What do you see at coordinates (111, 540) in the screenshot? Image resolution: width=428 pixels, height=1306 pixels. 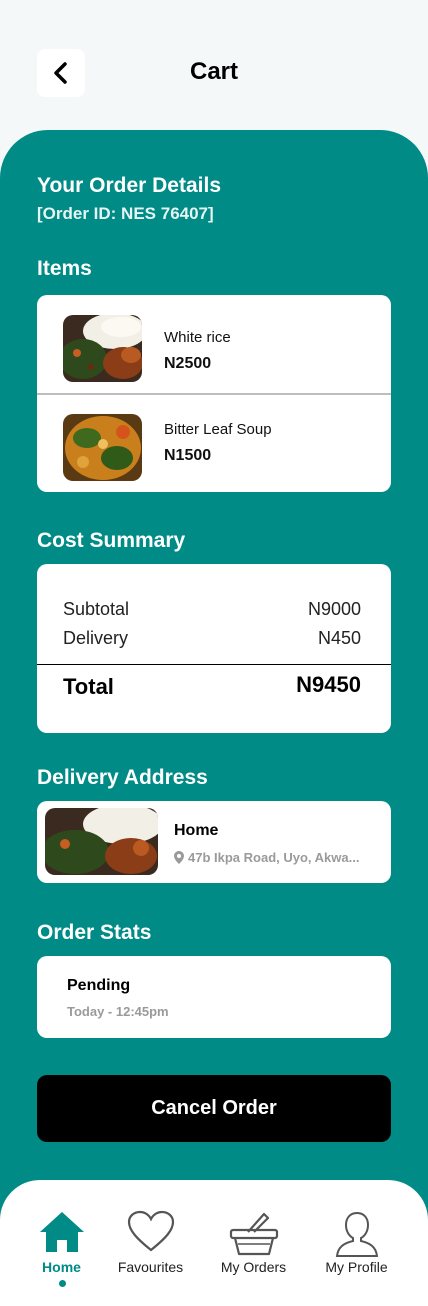 I see `cost-summary-heading: Cost Summary` at bounding box center [111, 540].